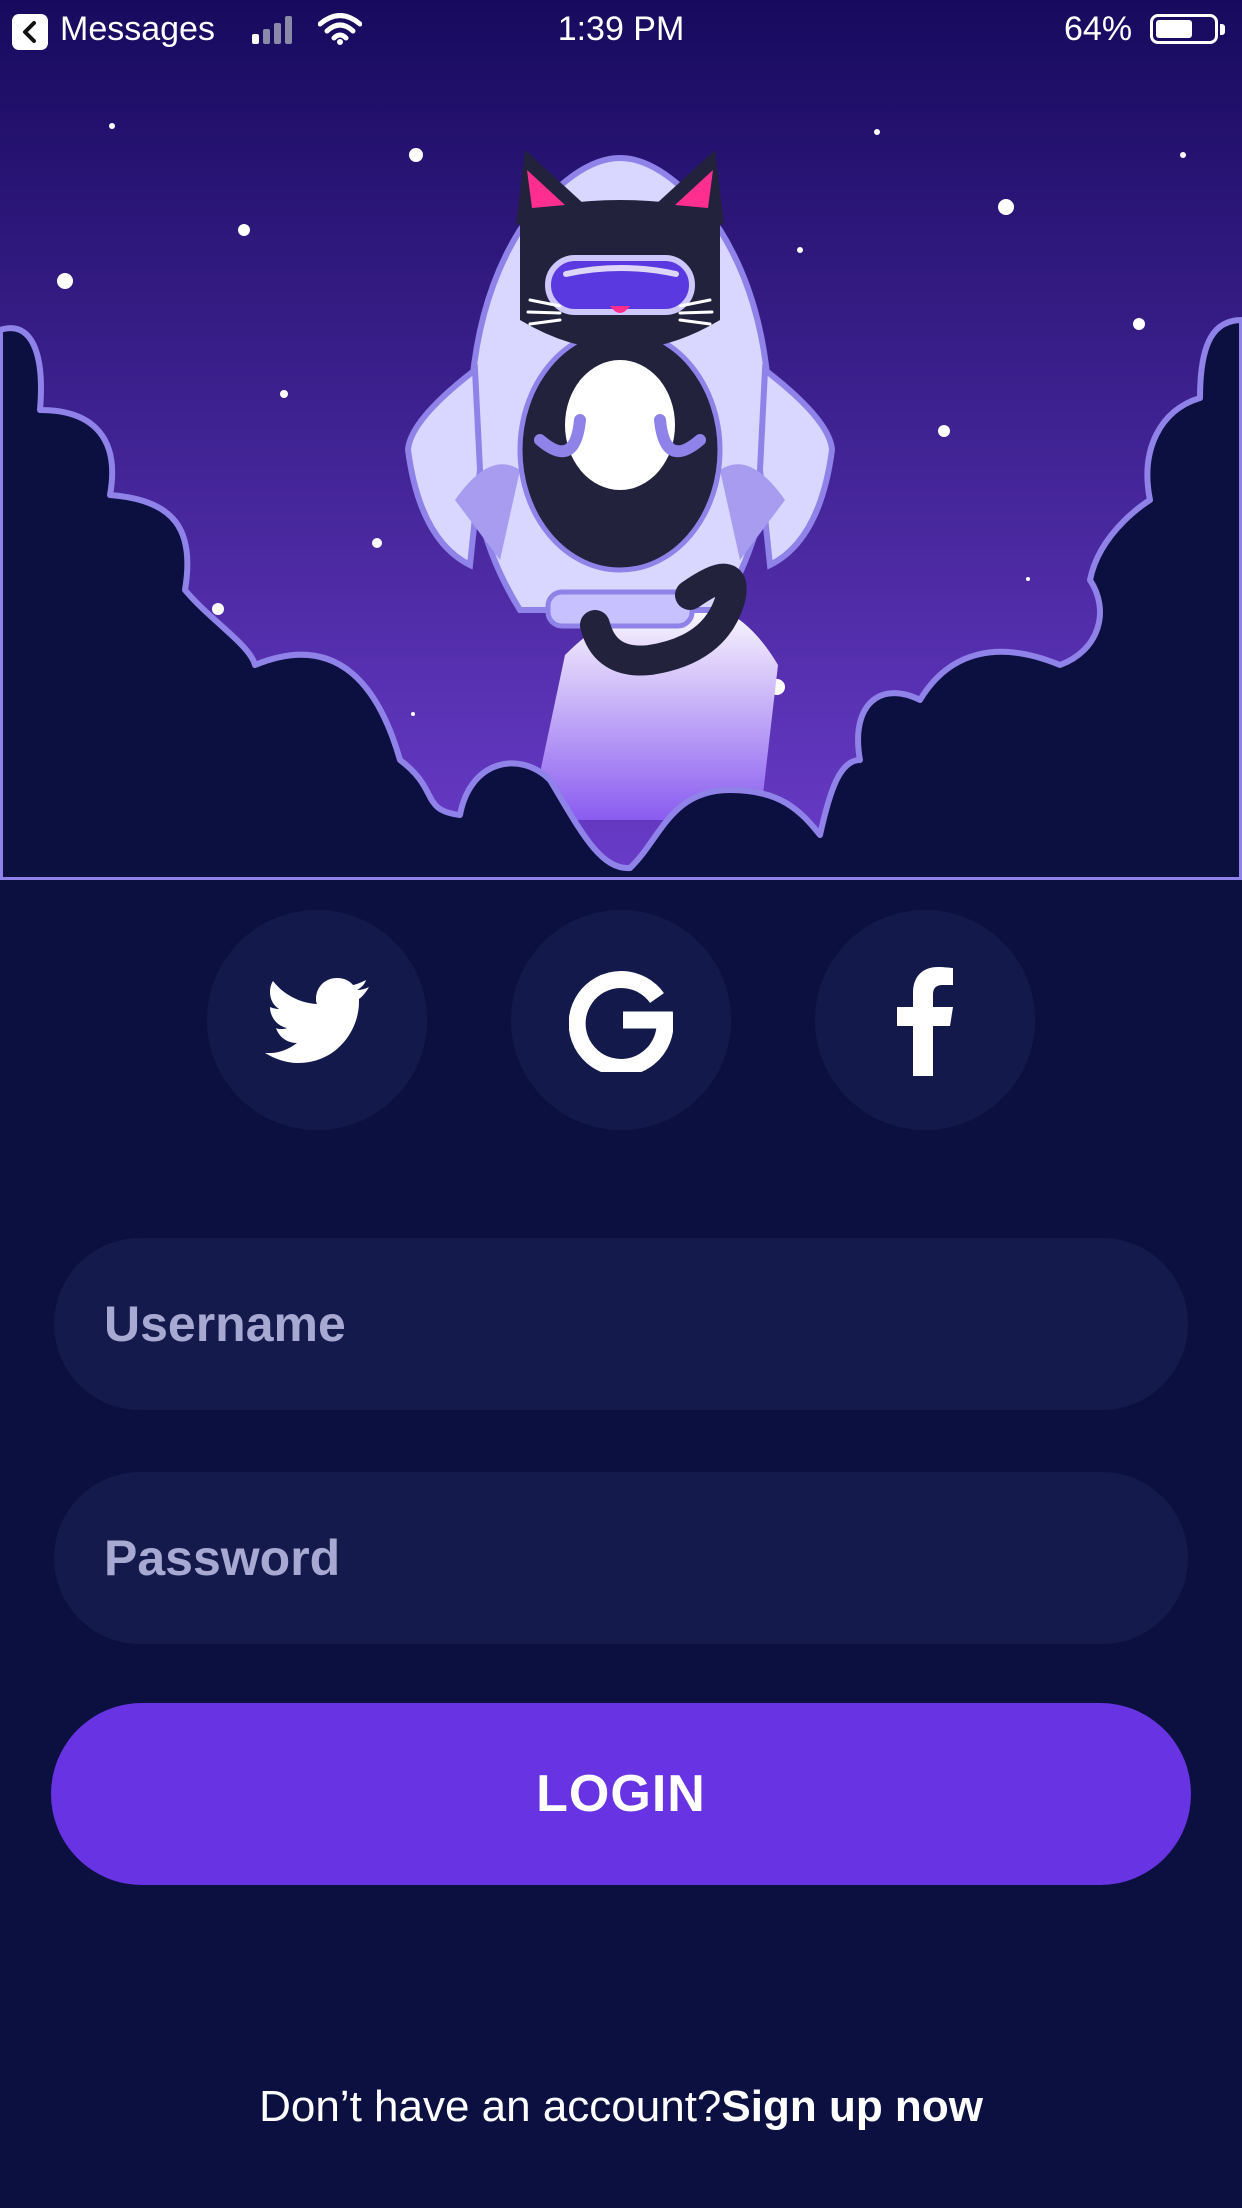  I want to click on signup-prompt: Don’t have an account?Sign up now, so click(621, 2107).